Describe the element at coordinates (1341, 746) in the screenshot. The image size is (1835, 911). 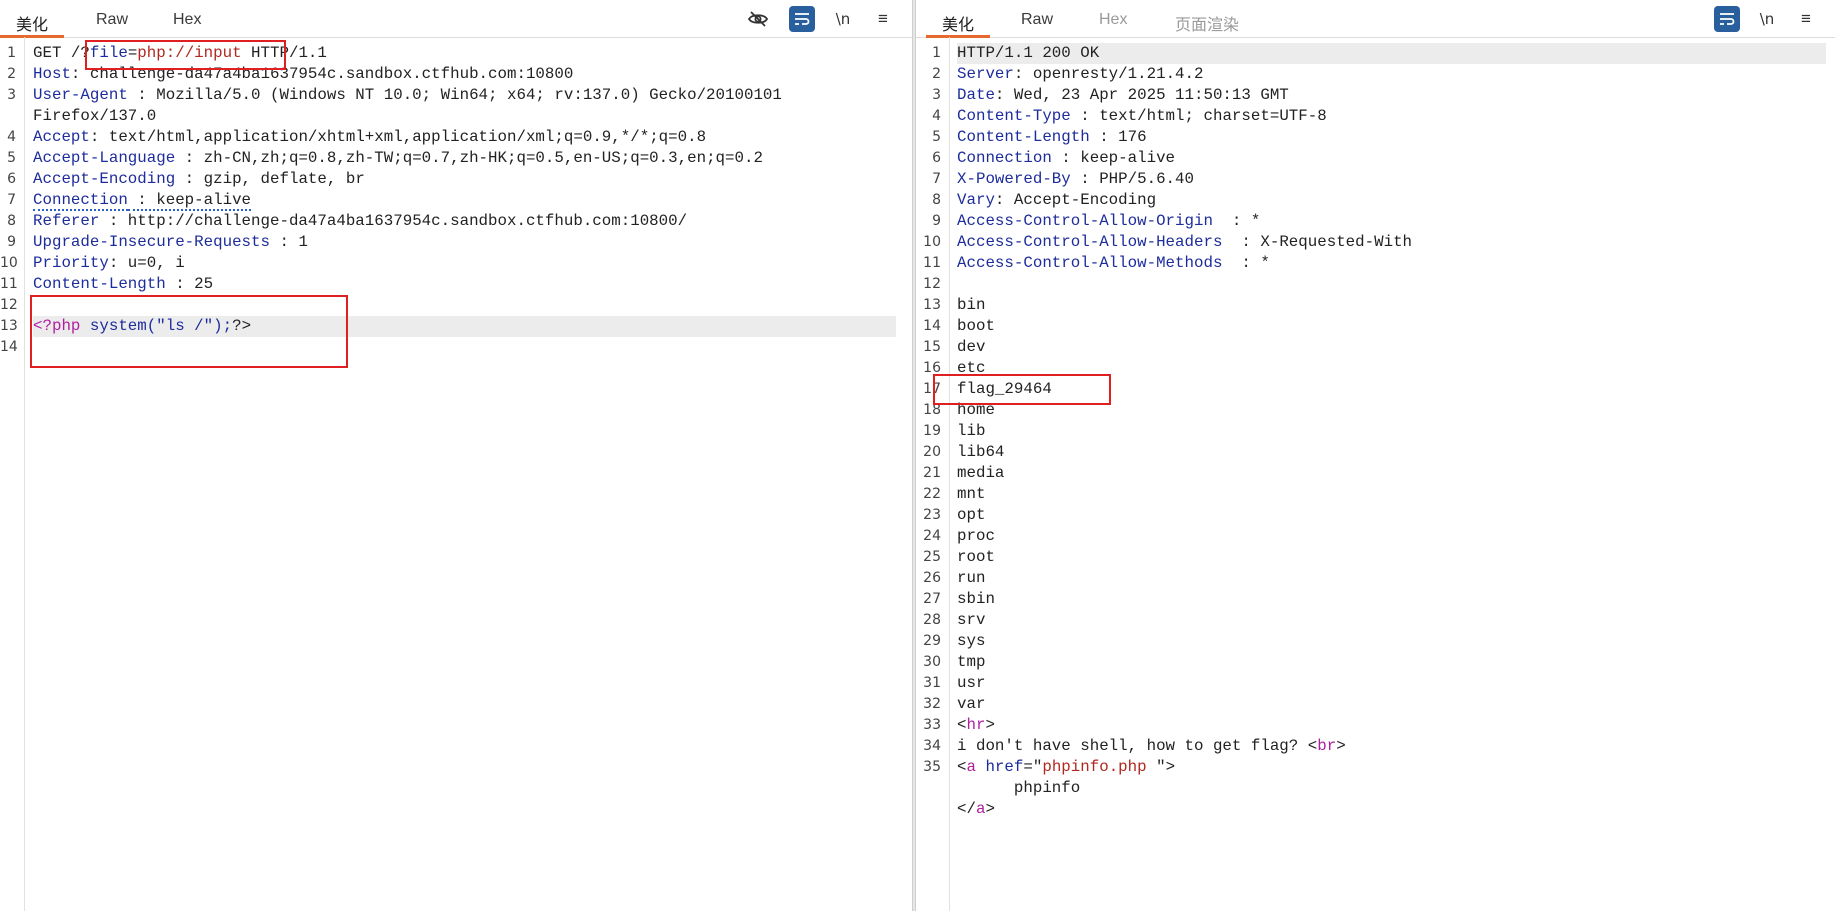
I see `html-punct: >` at that location.